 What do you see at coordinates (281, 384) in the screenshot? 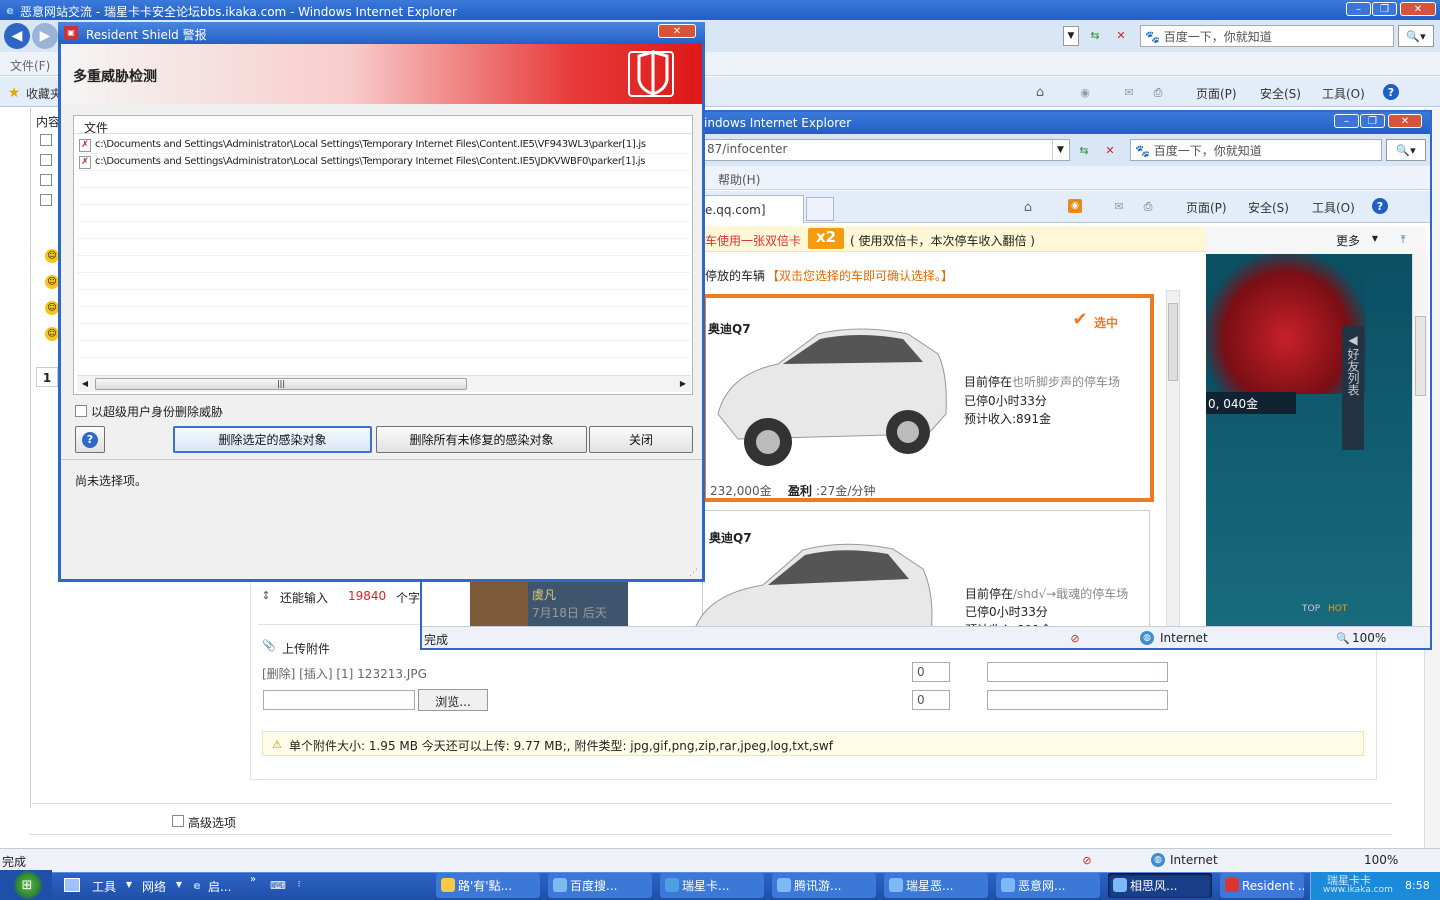
I see `hscroll-thumb: |||` at bounding box center [281, 384].